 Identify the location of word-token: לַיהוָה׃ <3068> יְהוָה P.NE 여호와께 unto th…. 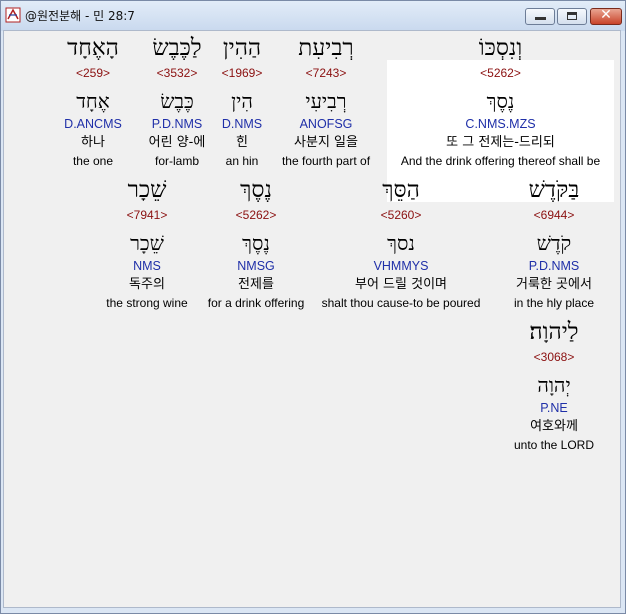
(554, 384).